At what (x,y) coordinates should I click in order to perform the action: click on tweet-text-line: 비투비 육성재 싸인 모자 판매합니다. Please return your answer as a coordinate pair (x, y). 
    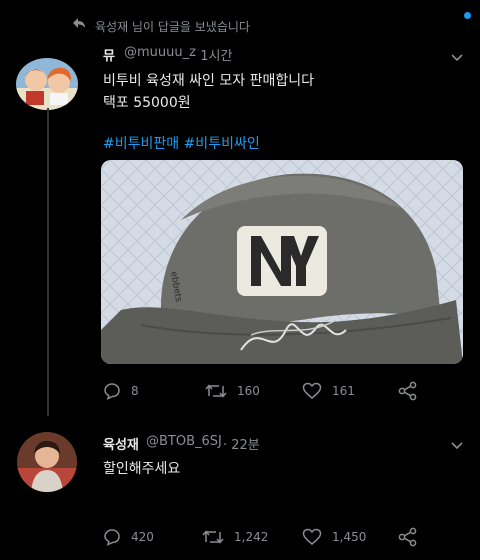
    Looking at the image, I should click on (208, 81).